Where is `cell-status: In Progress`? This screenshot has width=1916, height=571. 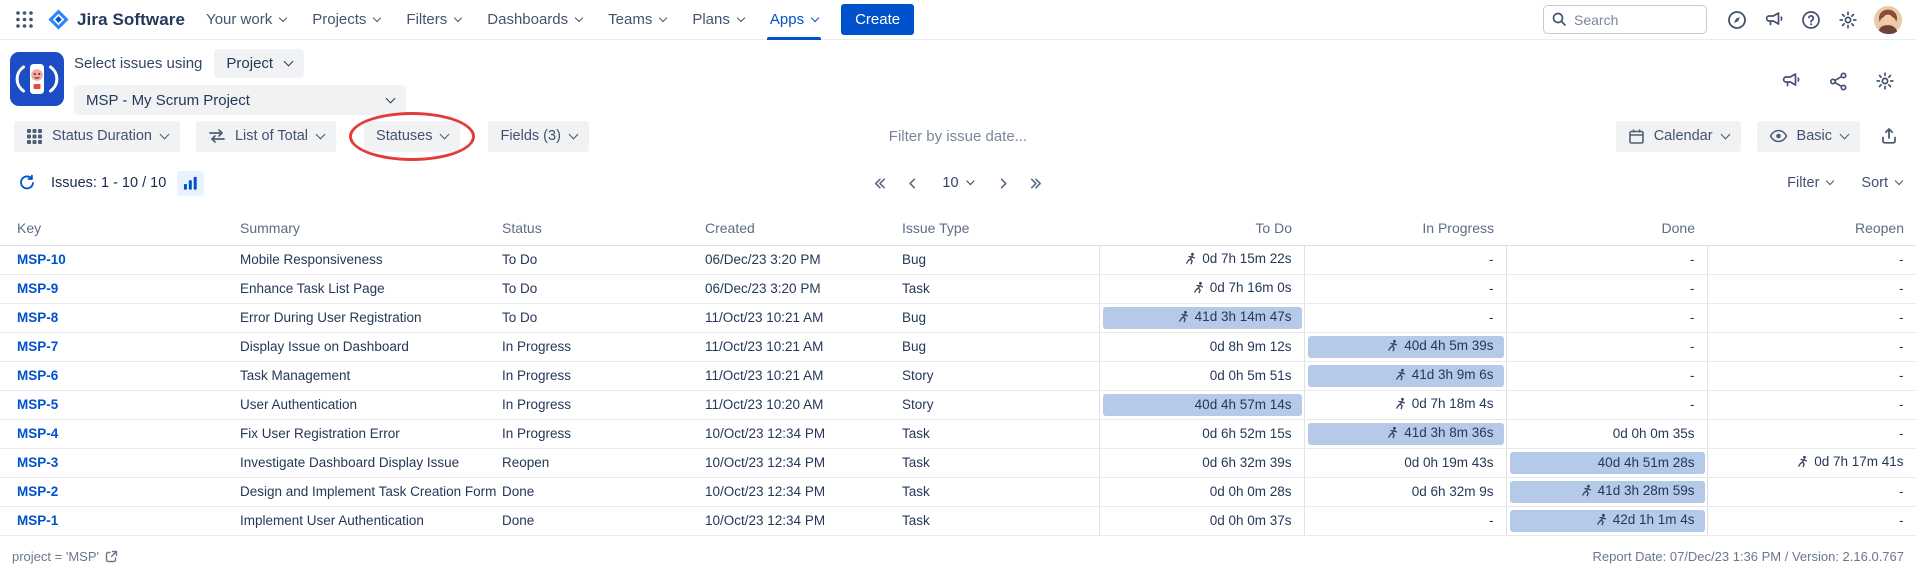
cell-status: In Progress is located at coordinates (603, 434).